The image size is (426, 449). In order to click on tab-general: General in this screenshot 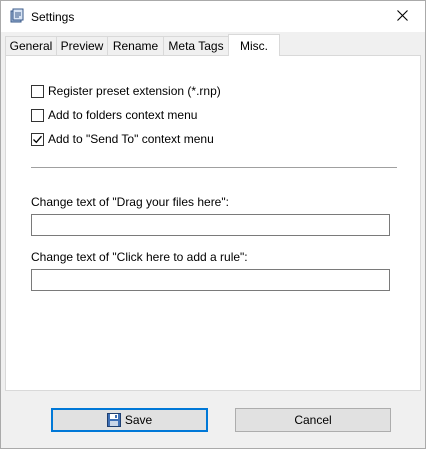, I will do `click(31, 45)`.